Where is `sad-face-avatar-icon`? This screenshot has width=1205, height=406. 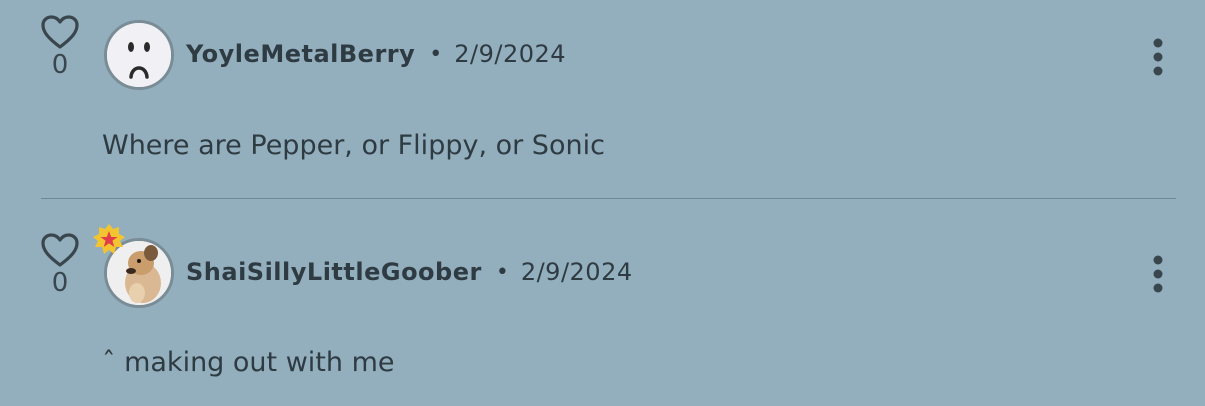
sad-face-avatar-icon is located at coordinates (139, 55).